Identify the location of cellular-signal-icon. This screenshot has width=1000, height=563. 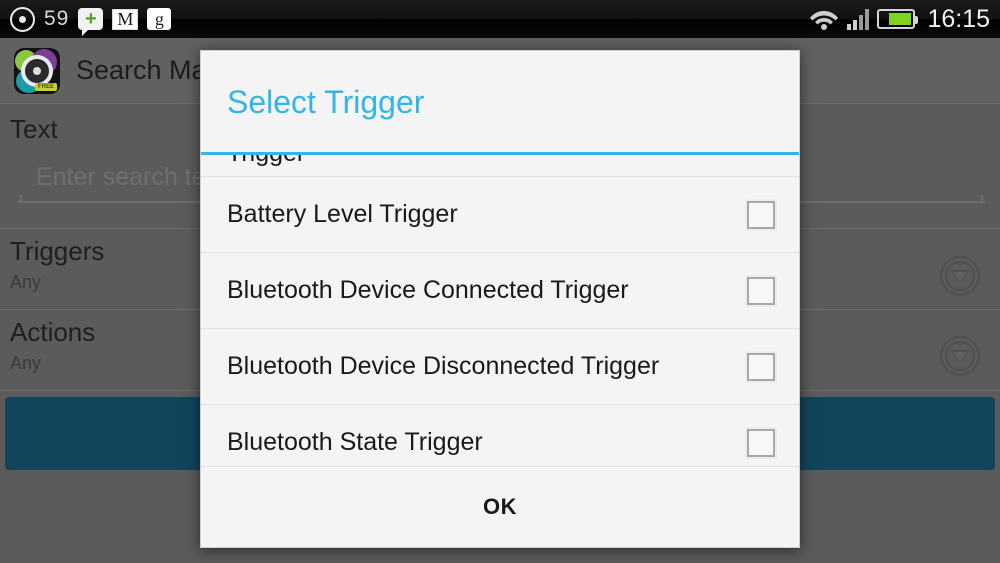
(858, 19).